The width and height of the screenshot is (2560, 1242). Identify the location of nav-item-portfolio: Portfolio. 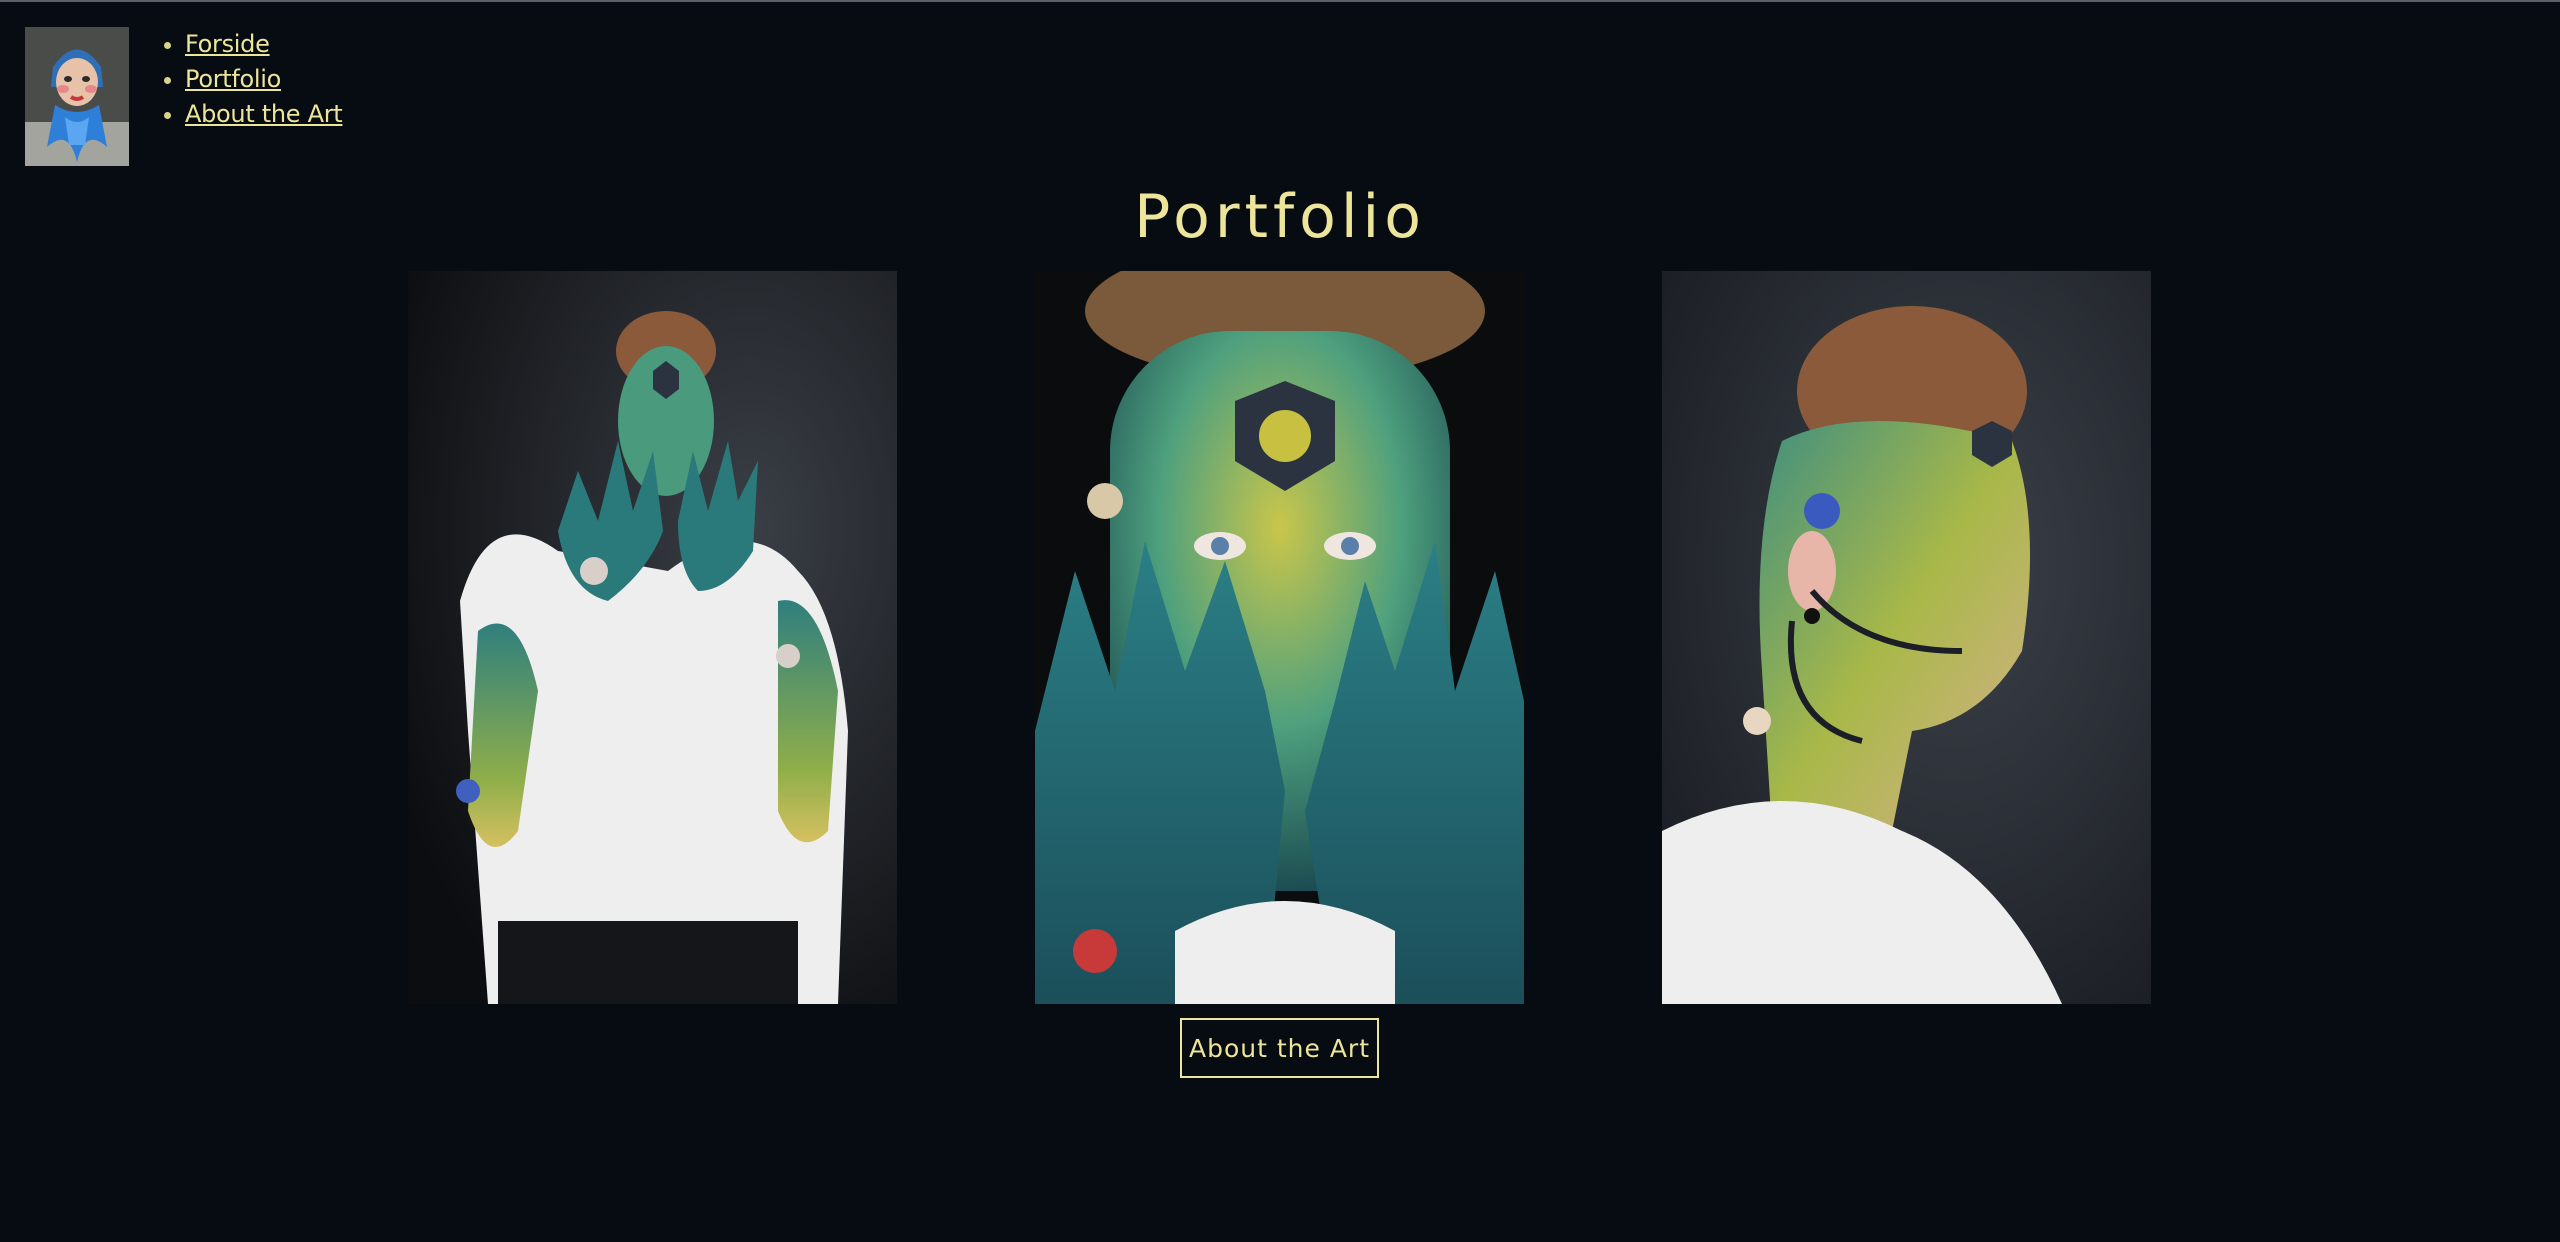
(263, 79).